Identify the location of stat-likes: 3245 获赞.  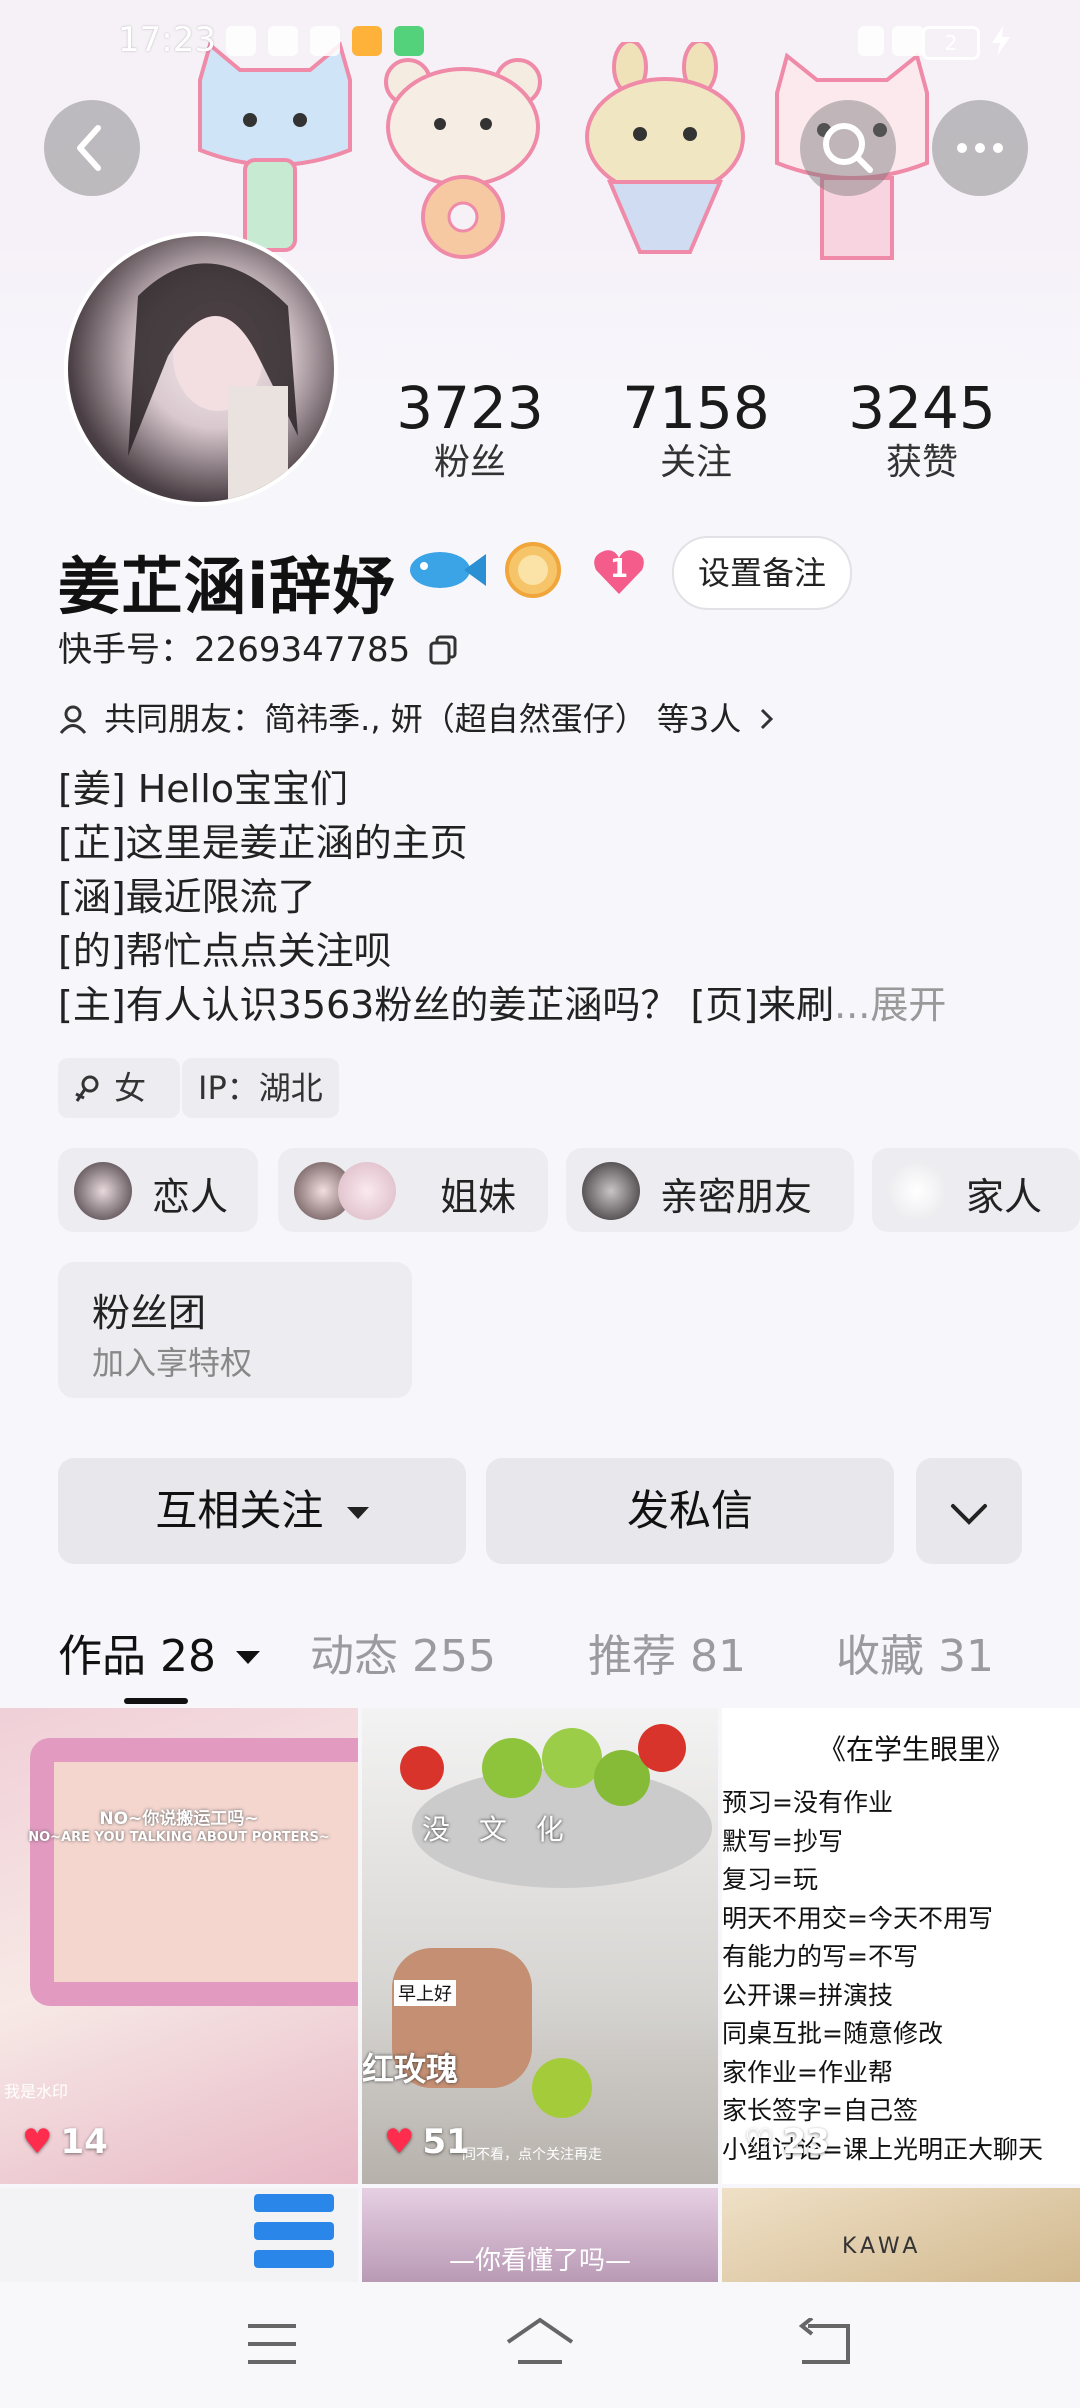
(922, 431).